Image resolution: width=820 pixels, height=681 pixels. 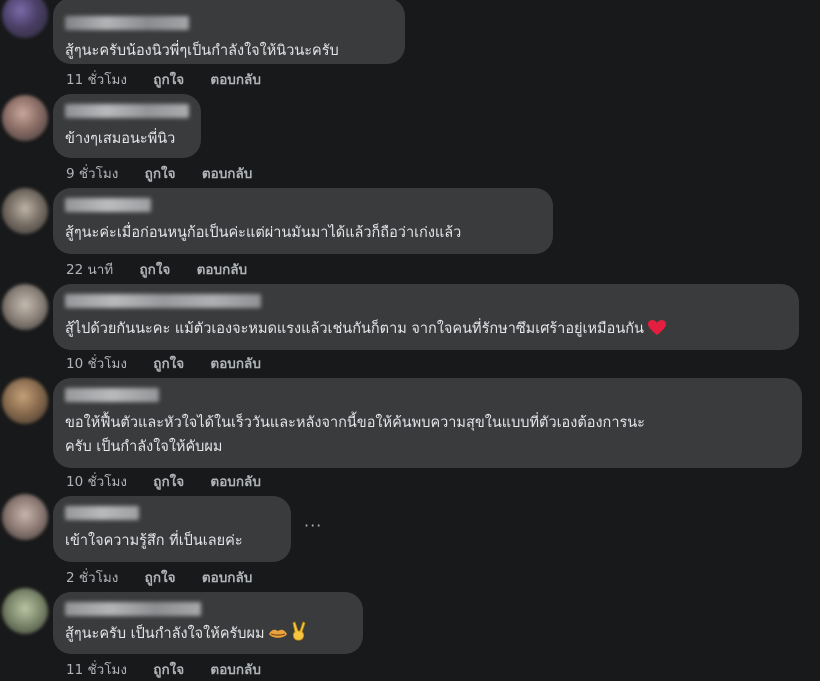 What do you see at coordinates (299, 631) in the screenshot?
I see `victory-hand-emoji-icon` at bounding box center [299, 631].